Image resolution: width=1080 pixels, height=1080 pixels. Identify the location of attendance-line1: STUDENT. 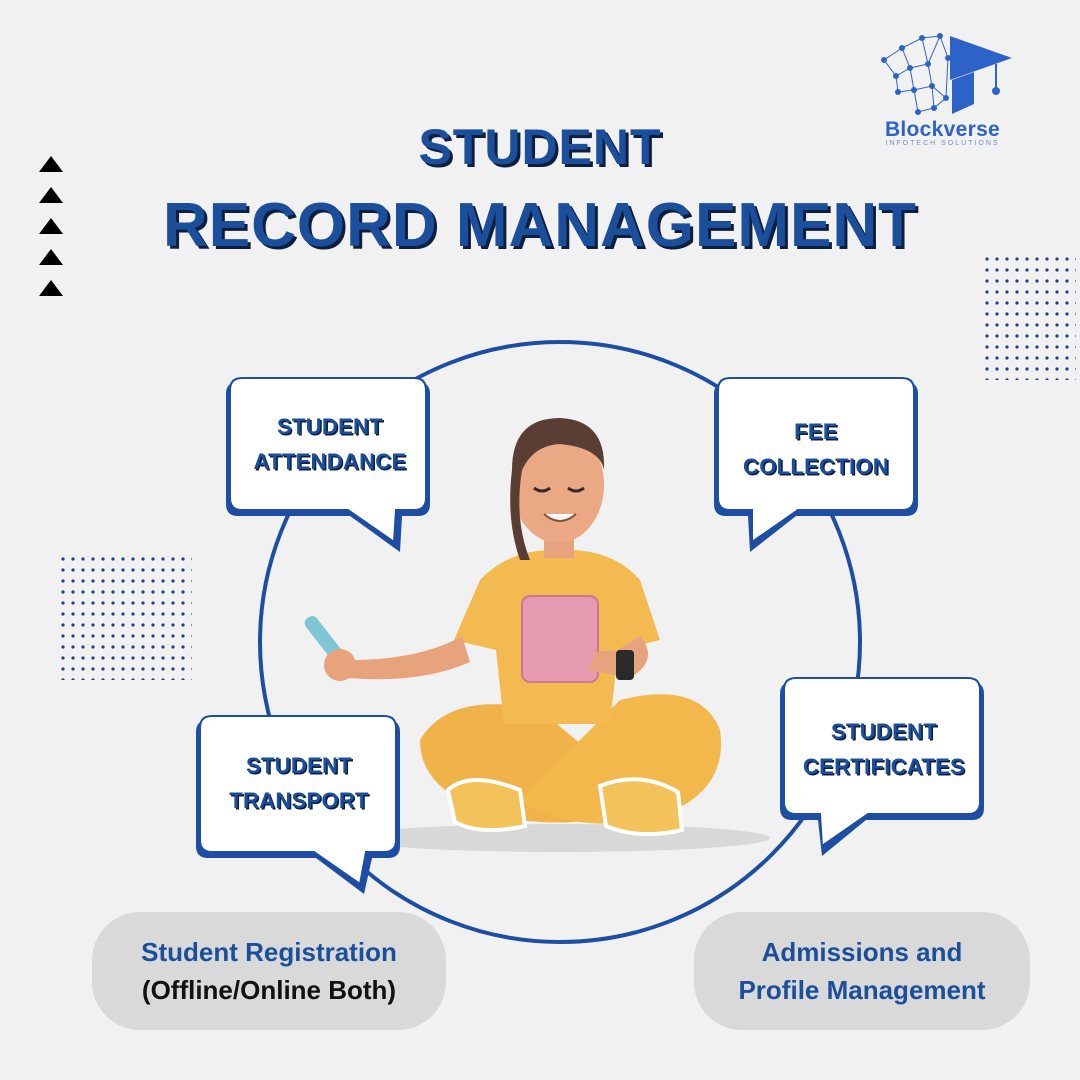
(330, 426).